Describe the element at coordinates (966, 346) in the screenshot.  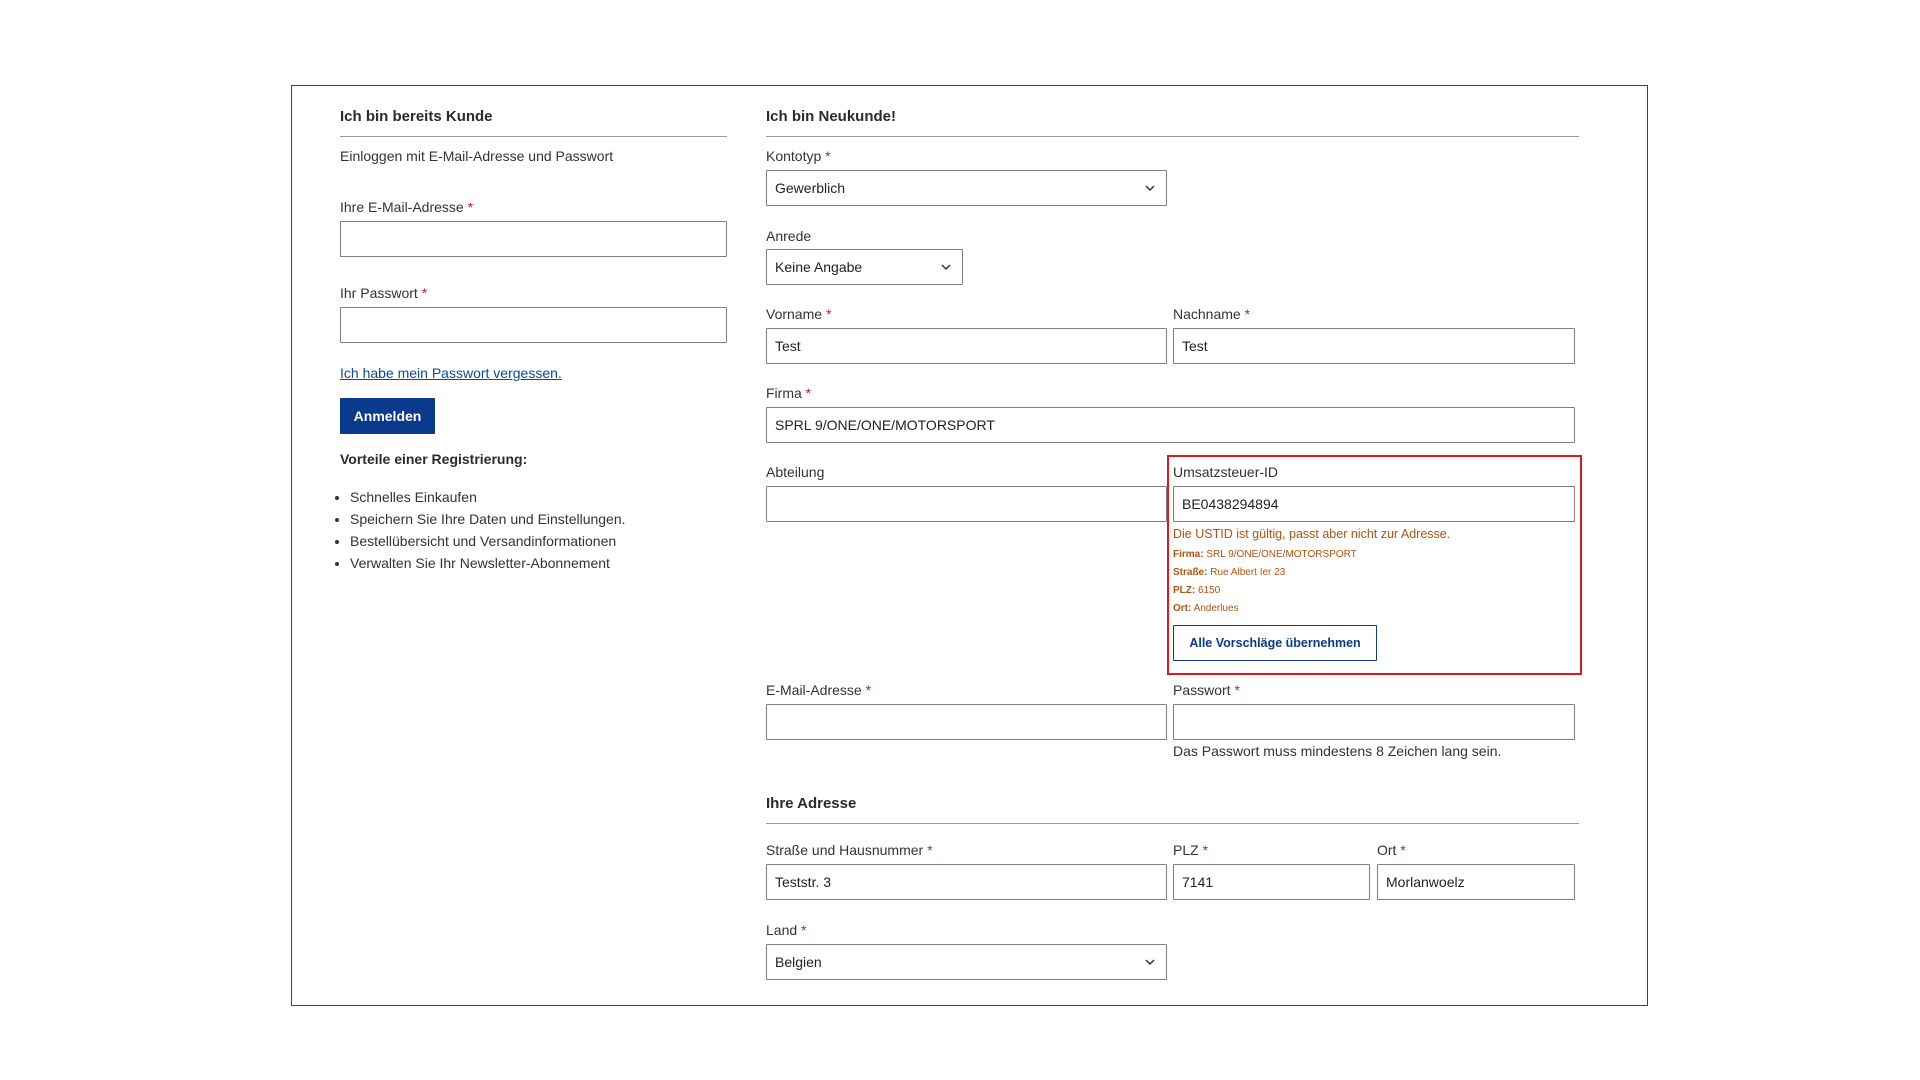
I see `firstname-input: Test` at that location.